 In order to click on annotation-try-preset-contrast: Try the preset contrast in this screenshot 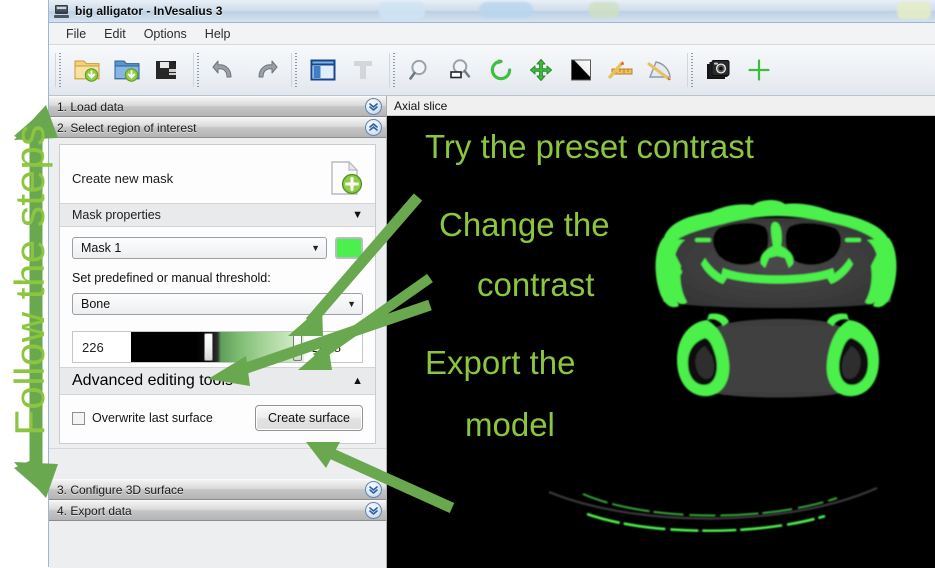, I will do `click(589, 146)`.